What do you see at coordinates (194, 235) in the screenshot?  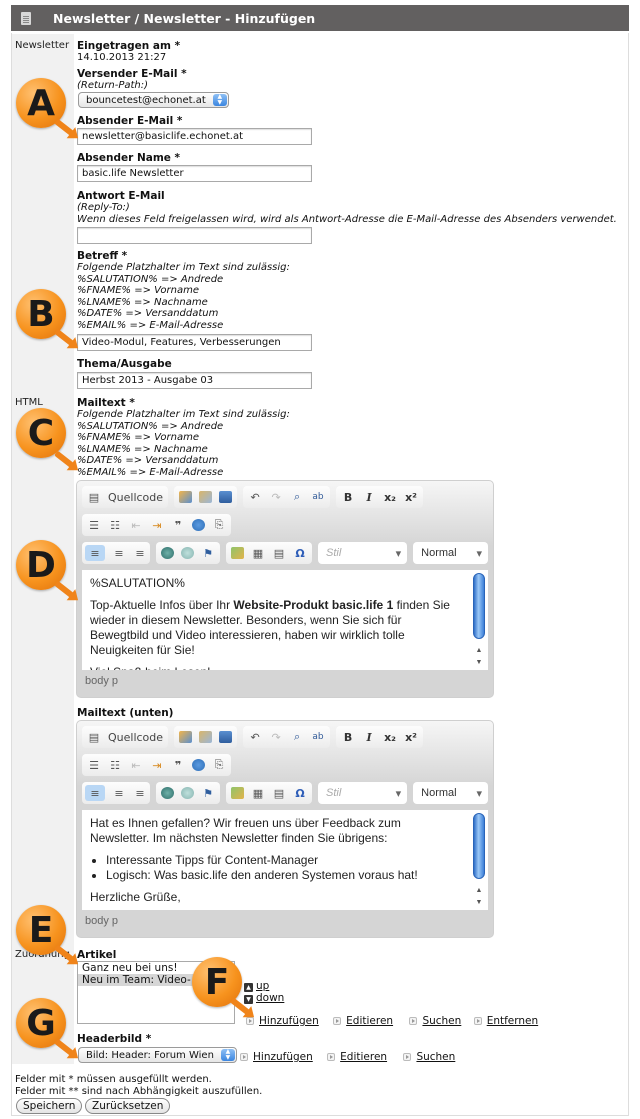 I see `antwort-input` at bounding box center [194, 235].